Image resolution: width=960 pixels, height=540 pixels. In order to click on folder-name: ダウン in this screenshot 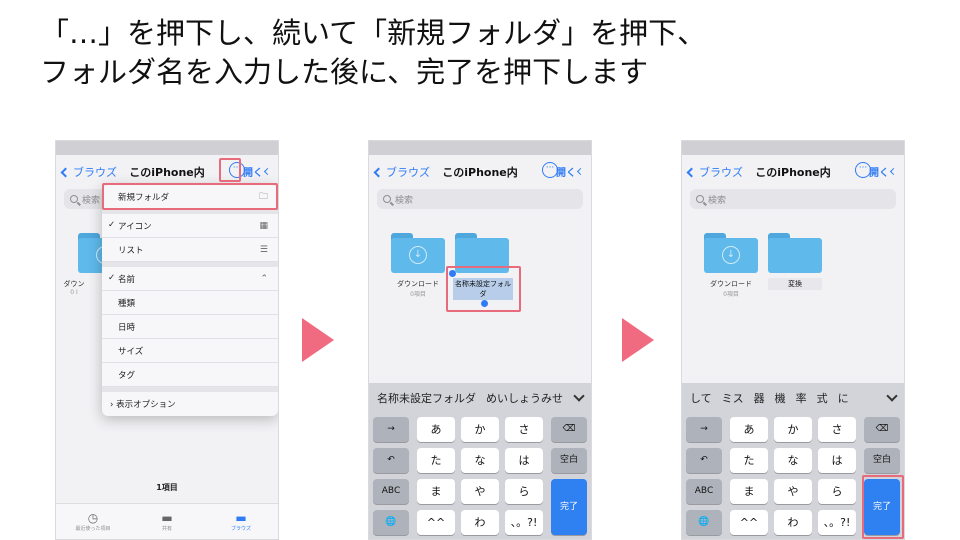, I will do `click(74, 284)`.